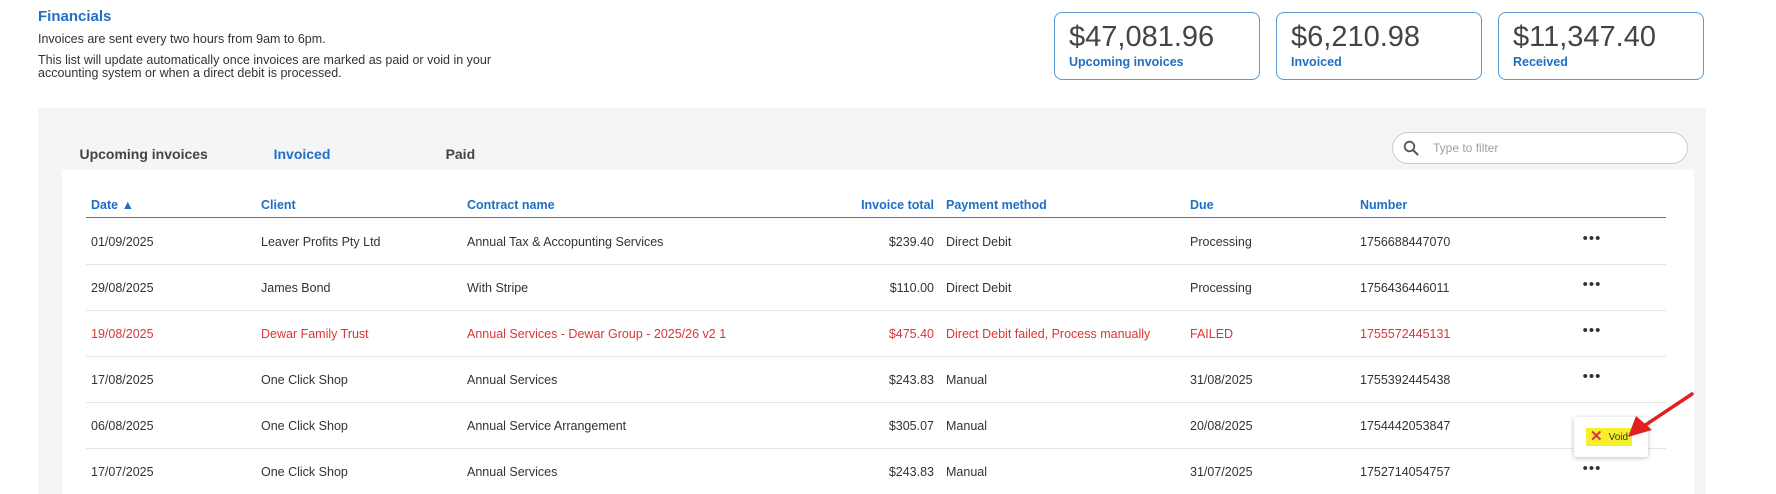 The width and height of the screenshot is (1776, 494). I want to click on stat-label: Invoiced, so click(1316, 62).